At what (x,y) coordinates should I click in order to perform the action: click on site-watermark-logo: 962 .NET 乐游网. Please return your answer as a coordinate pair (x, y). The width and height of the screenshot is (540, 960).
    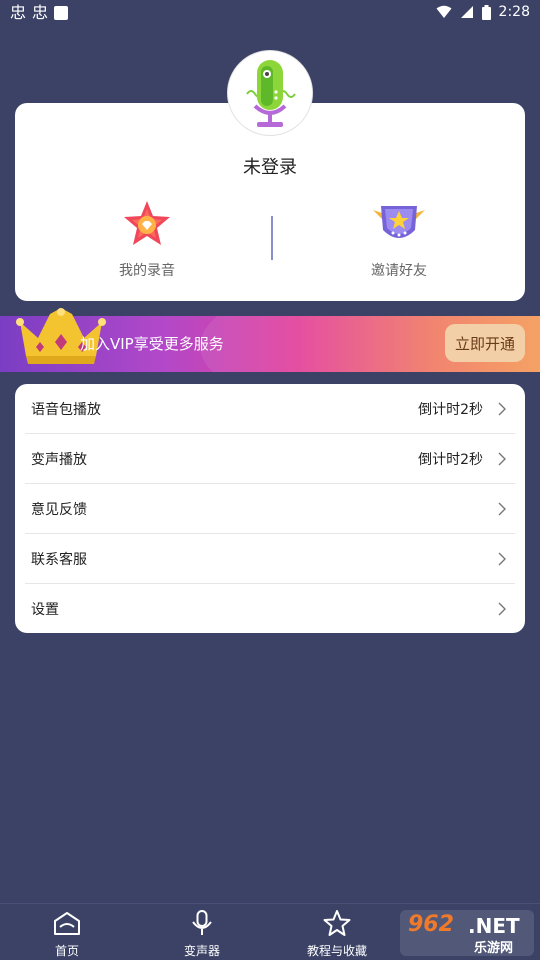
    Looking at the image, I should click on (467, 933).